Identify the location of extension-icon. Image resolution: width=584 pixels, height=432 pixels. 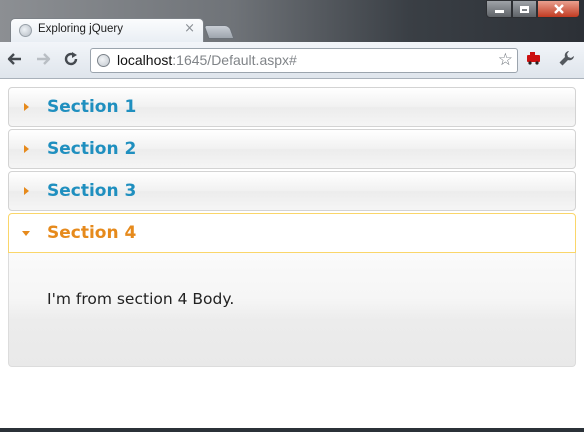
(534, 60).